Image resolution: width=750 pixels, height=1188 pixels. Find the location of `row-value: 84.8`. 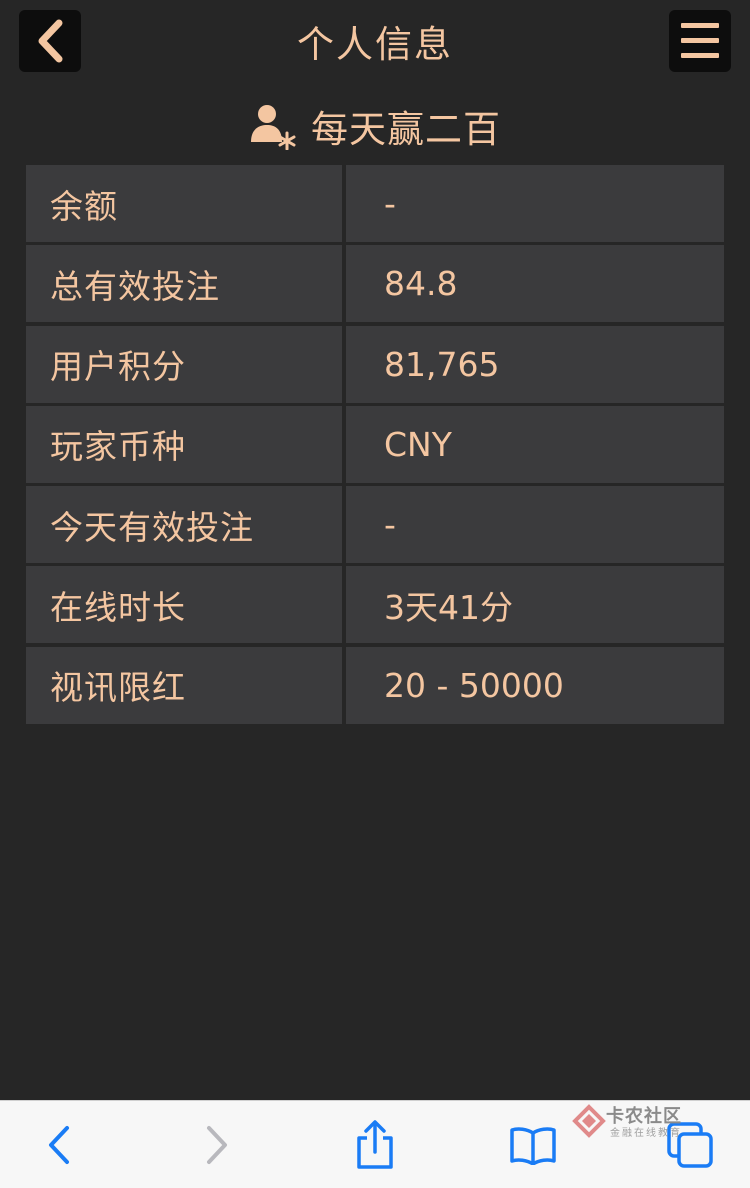

row-value: 84.8 is located at coordinates (535, 284).